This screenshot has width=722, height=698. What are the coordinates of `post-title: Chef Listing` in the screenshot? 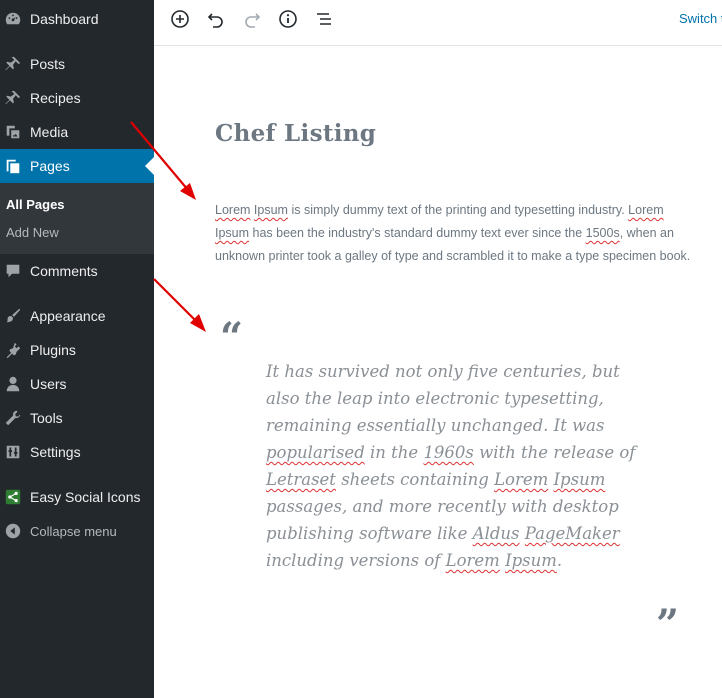 It's located at (295, 133).